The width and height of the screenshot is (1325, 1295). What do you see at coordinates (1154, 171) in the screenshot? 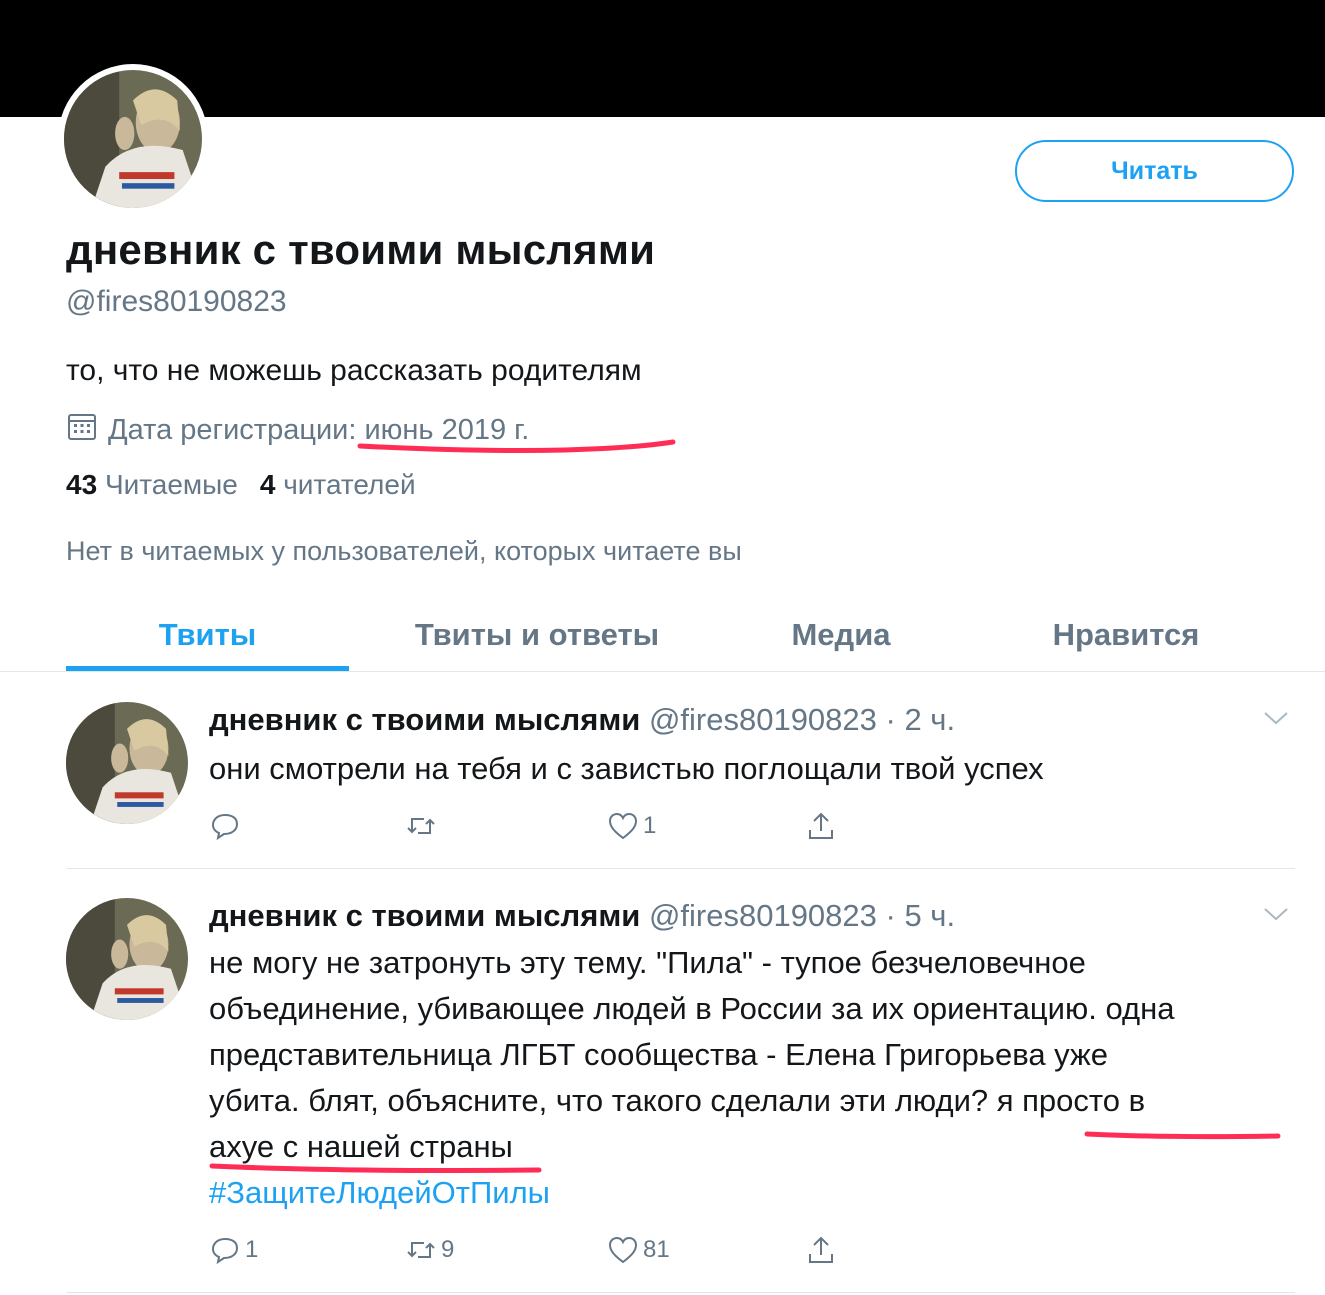
I see `follow-button: Читать` at bounding box center [1154, 171].